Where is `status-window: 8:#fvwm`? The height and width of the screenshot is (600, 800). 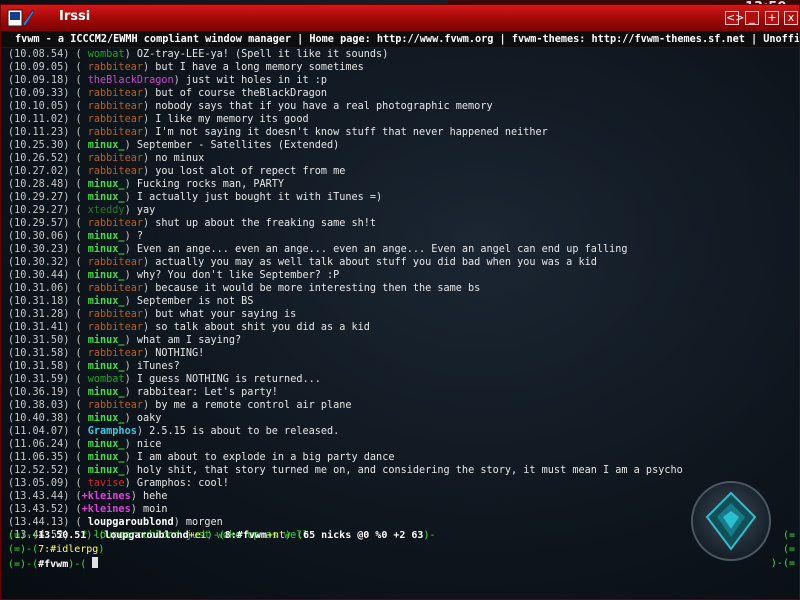
status-window: 8:#fvwm is located at coordinates (245, 535).